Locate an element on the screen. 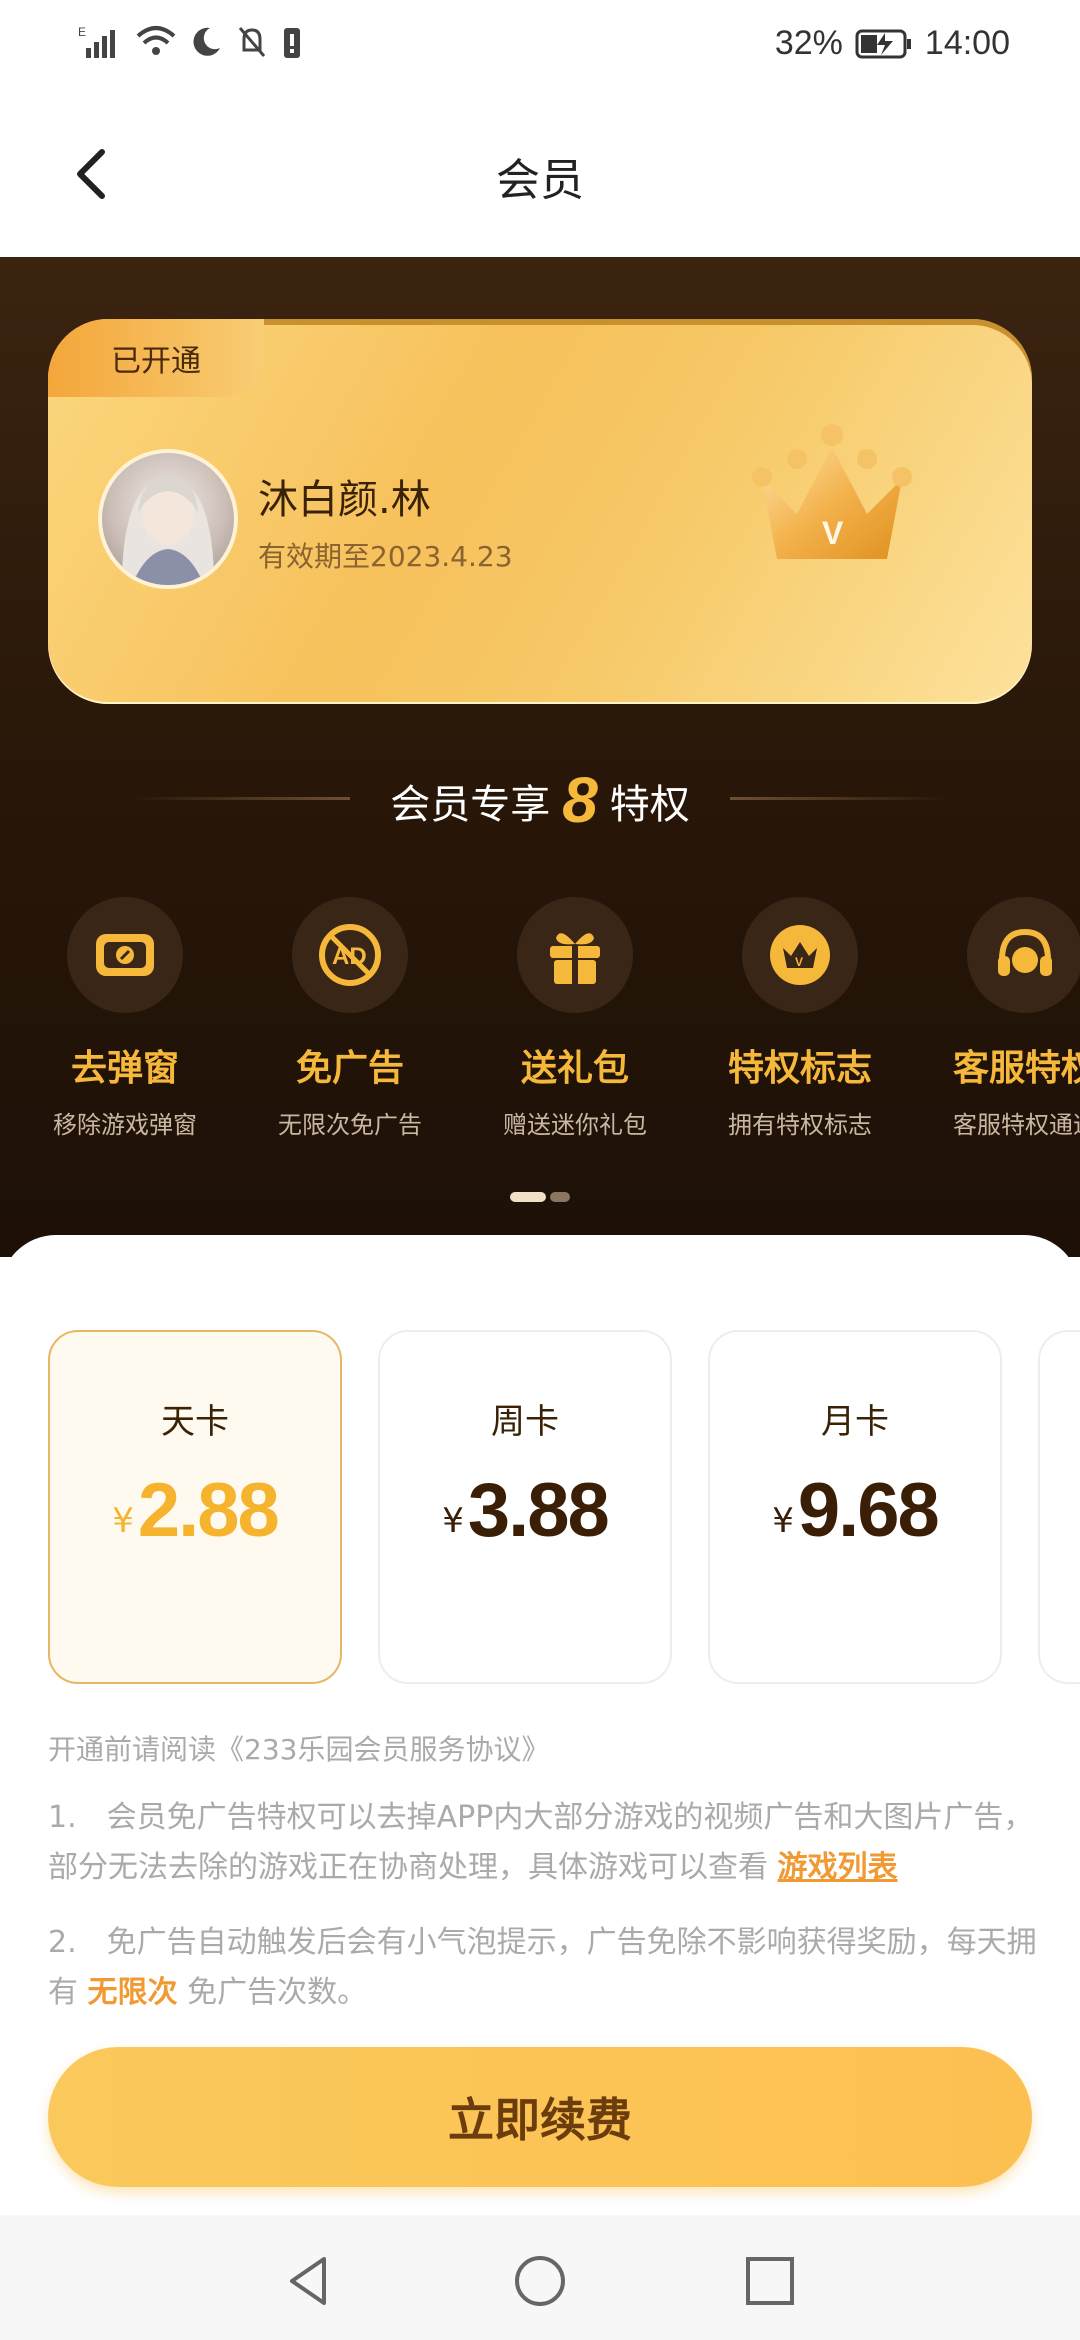  no-ad-icon: AD is located at coordinates (350, 955).